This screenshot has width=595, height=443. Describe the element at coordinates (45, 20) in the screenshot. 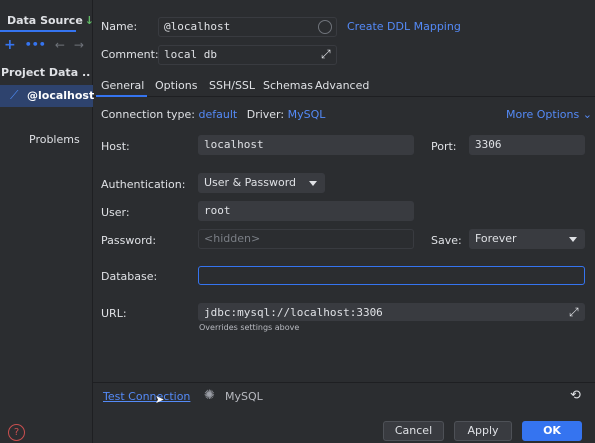

I see `data-sources-title-label: Data Source` at that location.